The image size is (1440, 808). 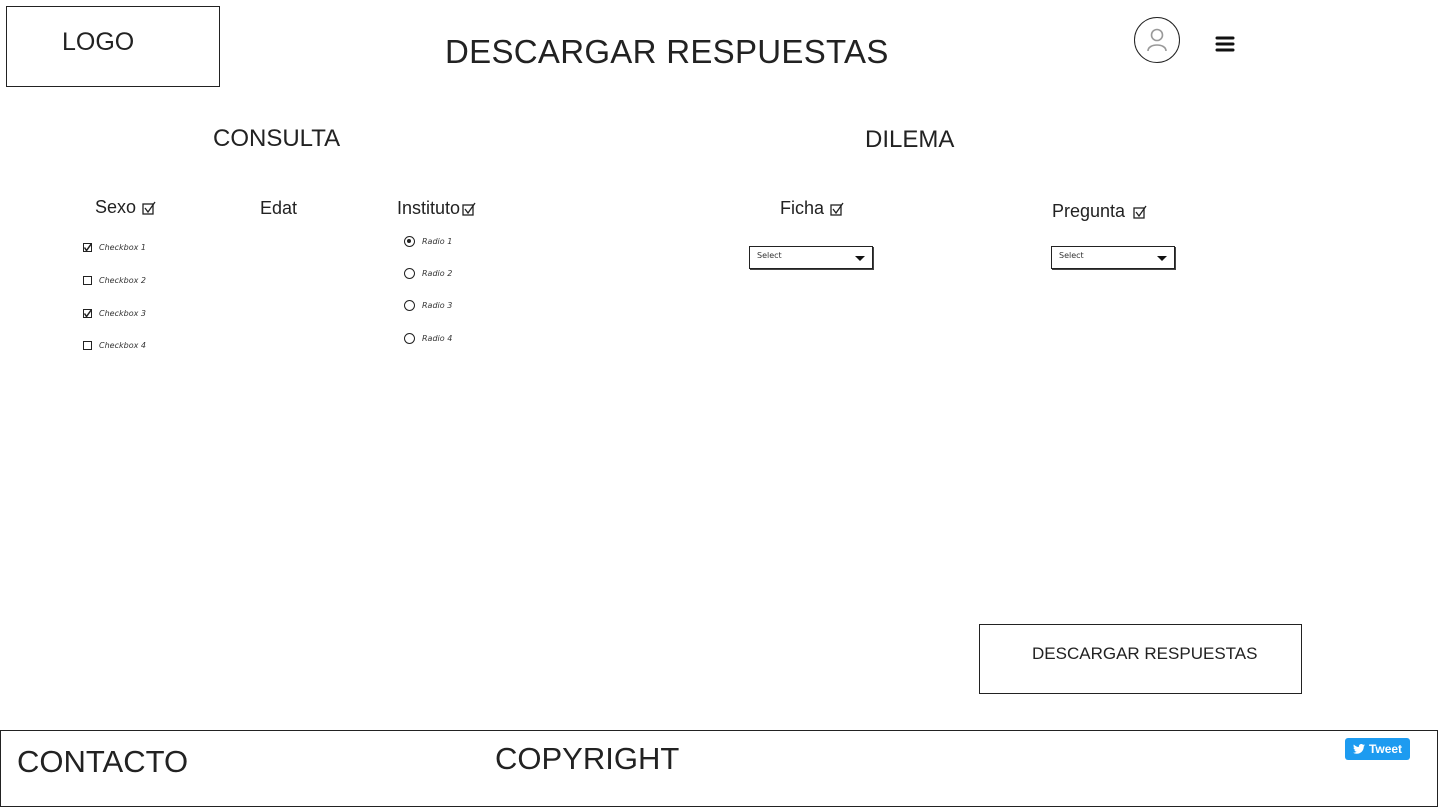 What do you see at coordinates (1385, 749) in the screenshot?
I see `tweet-label: Tweet` at bounding box center [1385, 749].